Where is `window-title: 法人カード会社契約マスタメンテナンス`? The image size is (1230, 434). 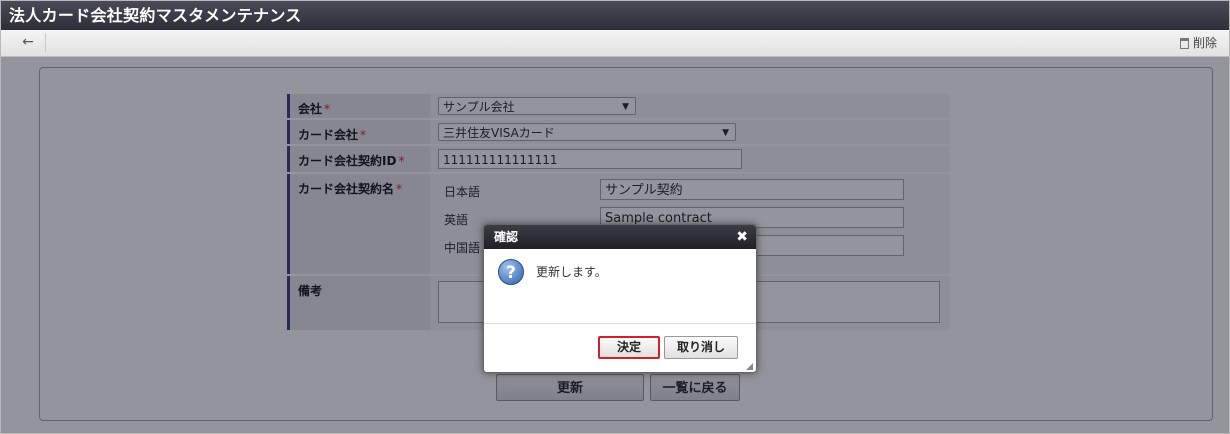 window-title: 法人カード会社契約マスタメンテナンス is located at coordinates (615, 15).